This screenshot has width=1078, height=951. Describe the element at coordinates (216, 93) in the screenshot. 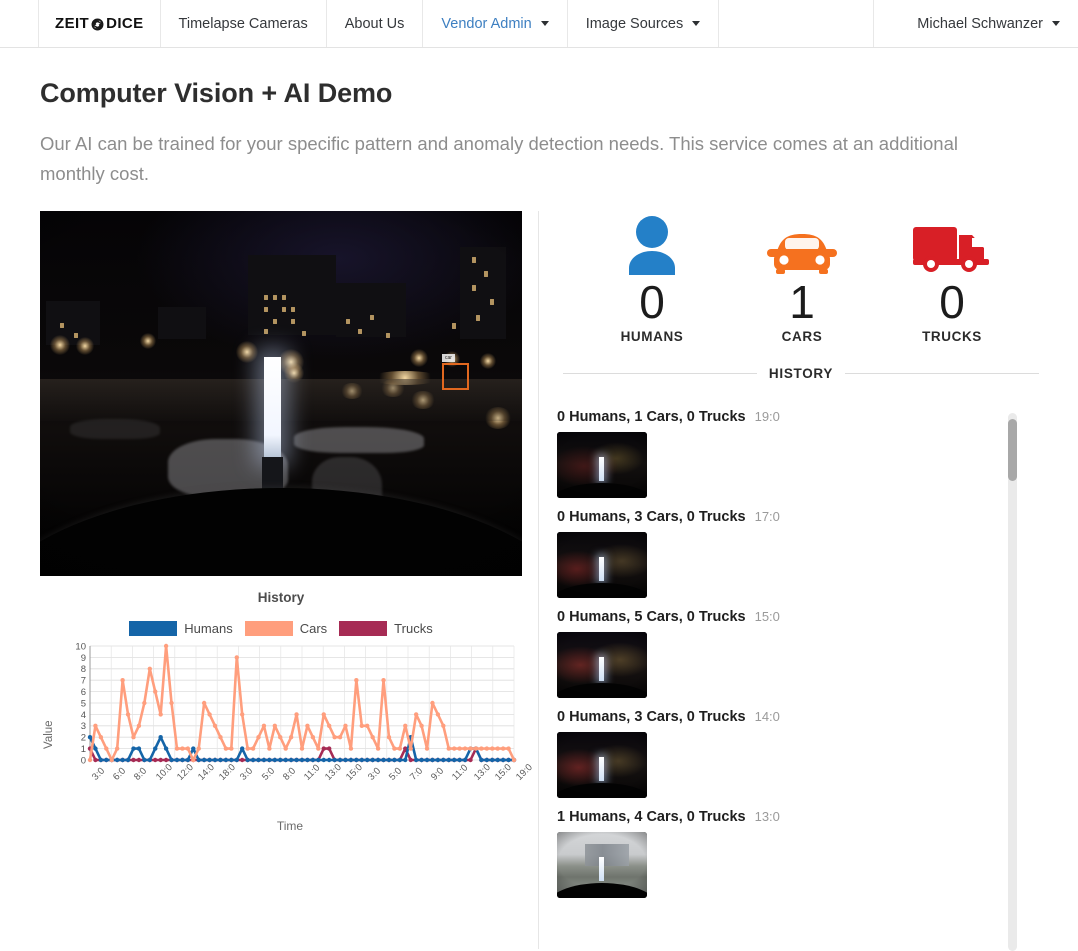

I see `page-title: Computer Vision + AI Demo` at that location.